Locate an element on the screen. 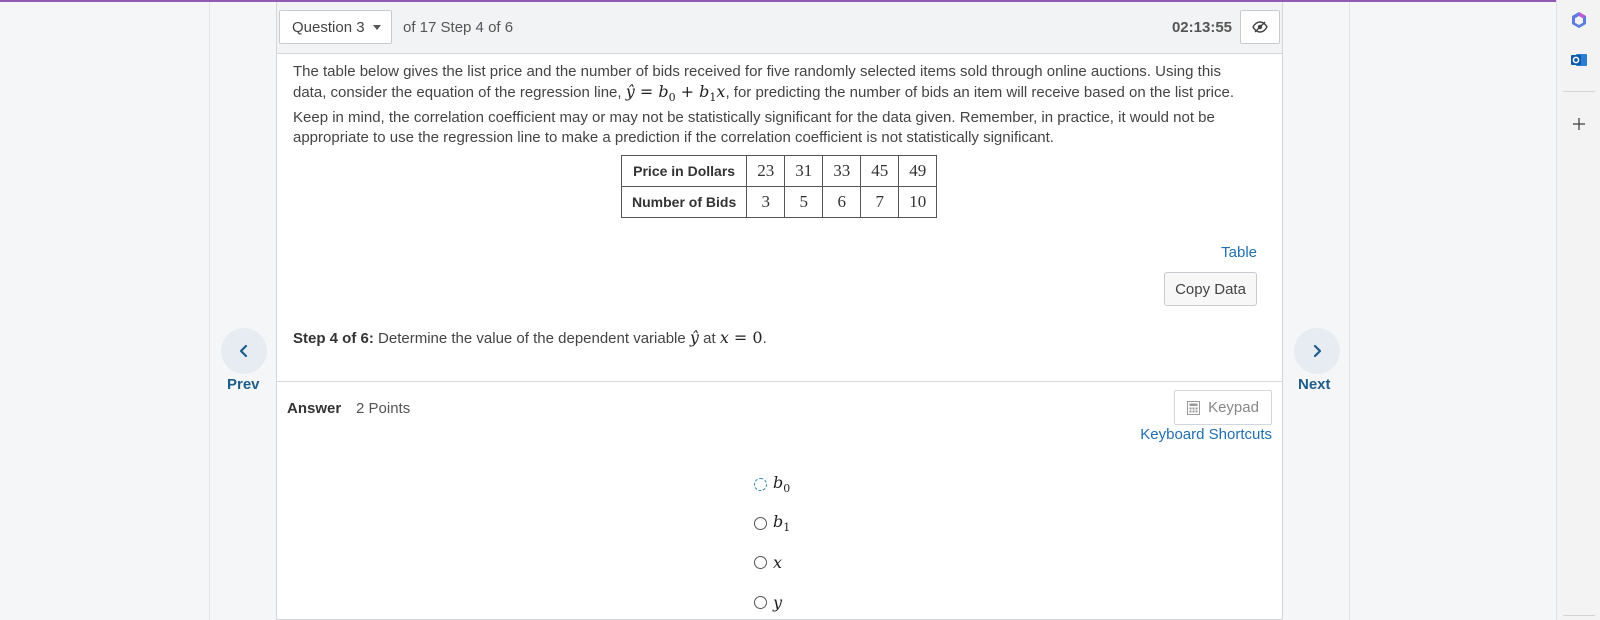 The image size is (1600, 620). regression-equation: ŷ = b0 + b1x is located at coordinates (675, 93).